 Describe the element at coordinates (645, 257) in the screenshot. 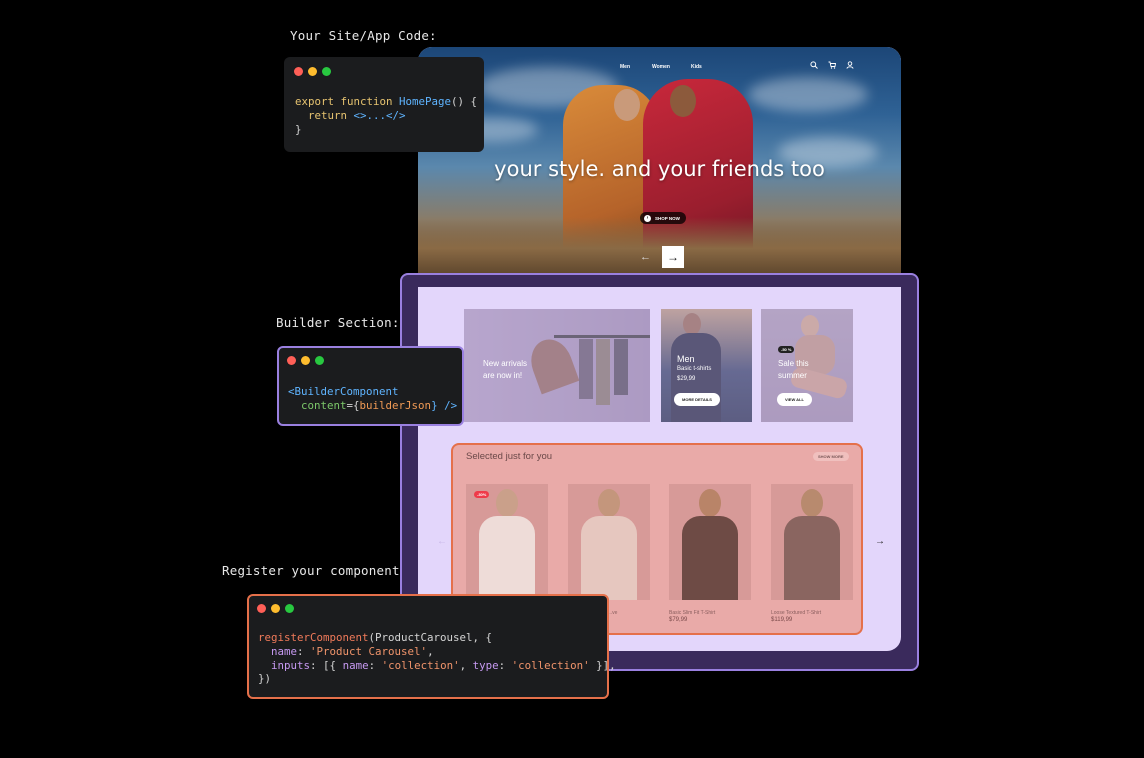

I see `hero-prev-arrow-icon: ←` at that location.